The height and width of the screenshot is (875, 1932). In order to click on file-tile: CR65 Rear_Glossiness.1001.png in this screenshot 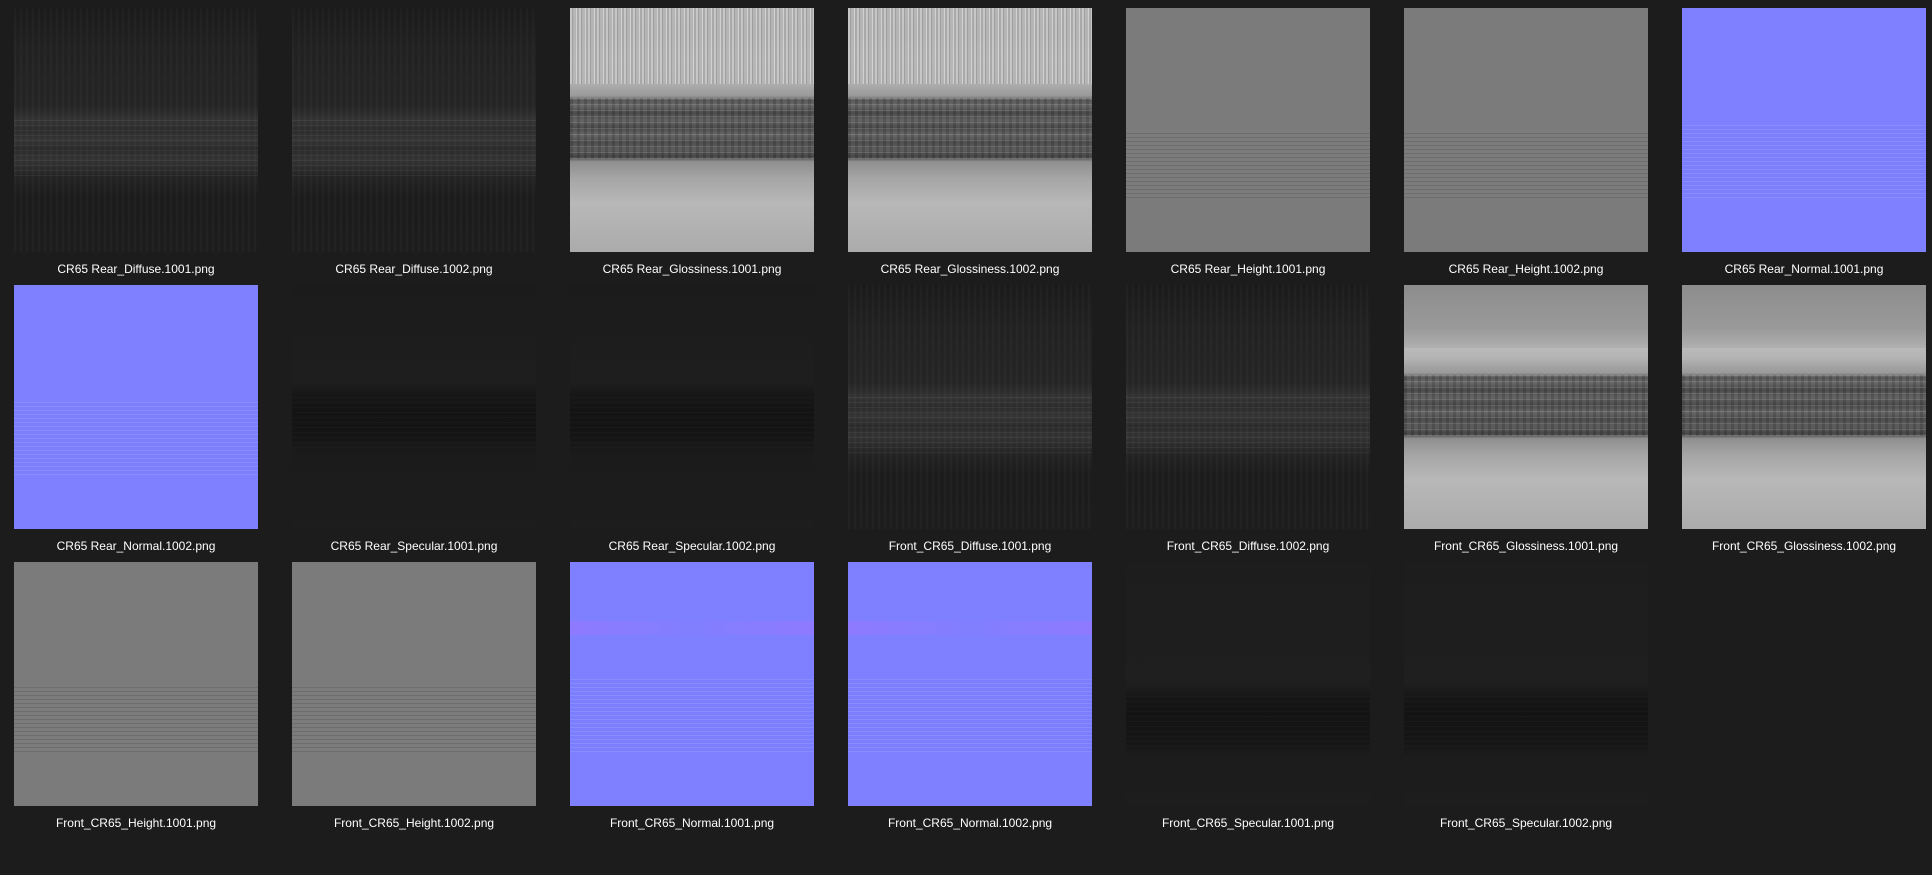, I will do `click(692, 146)`.